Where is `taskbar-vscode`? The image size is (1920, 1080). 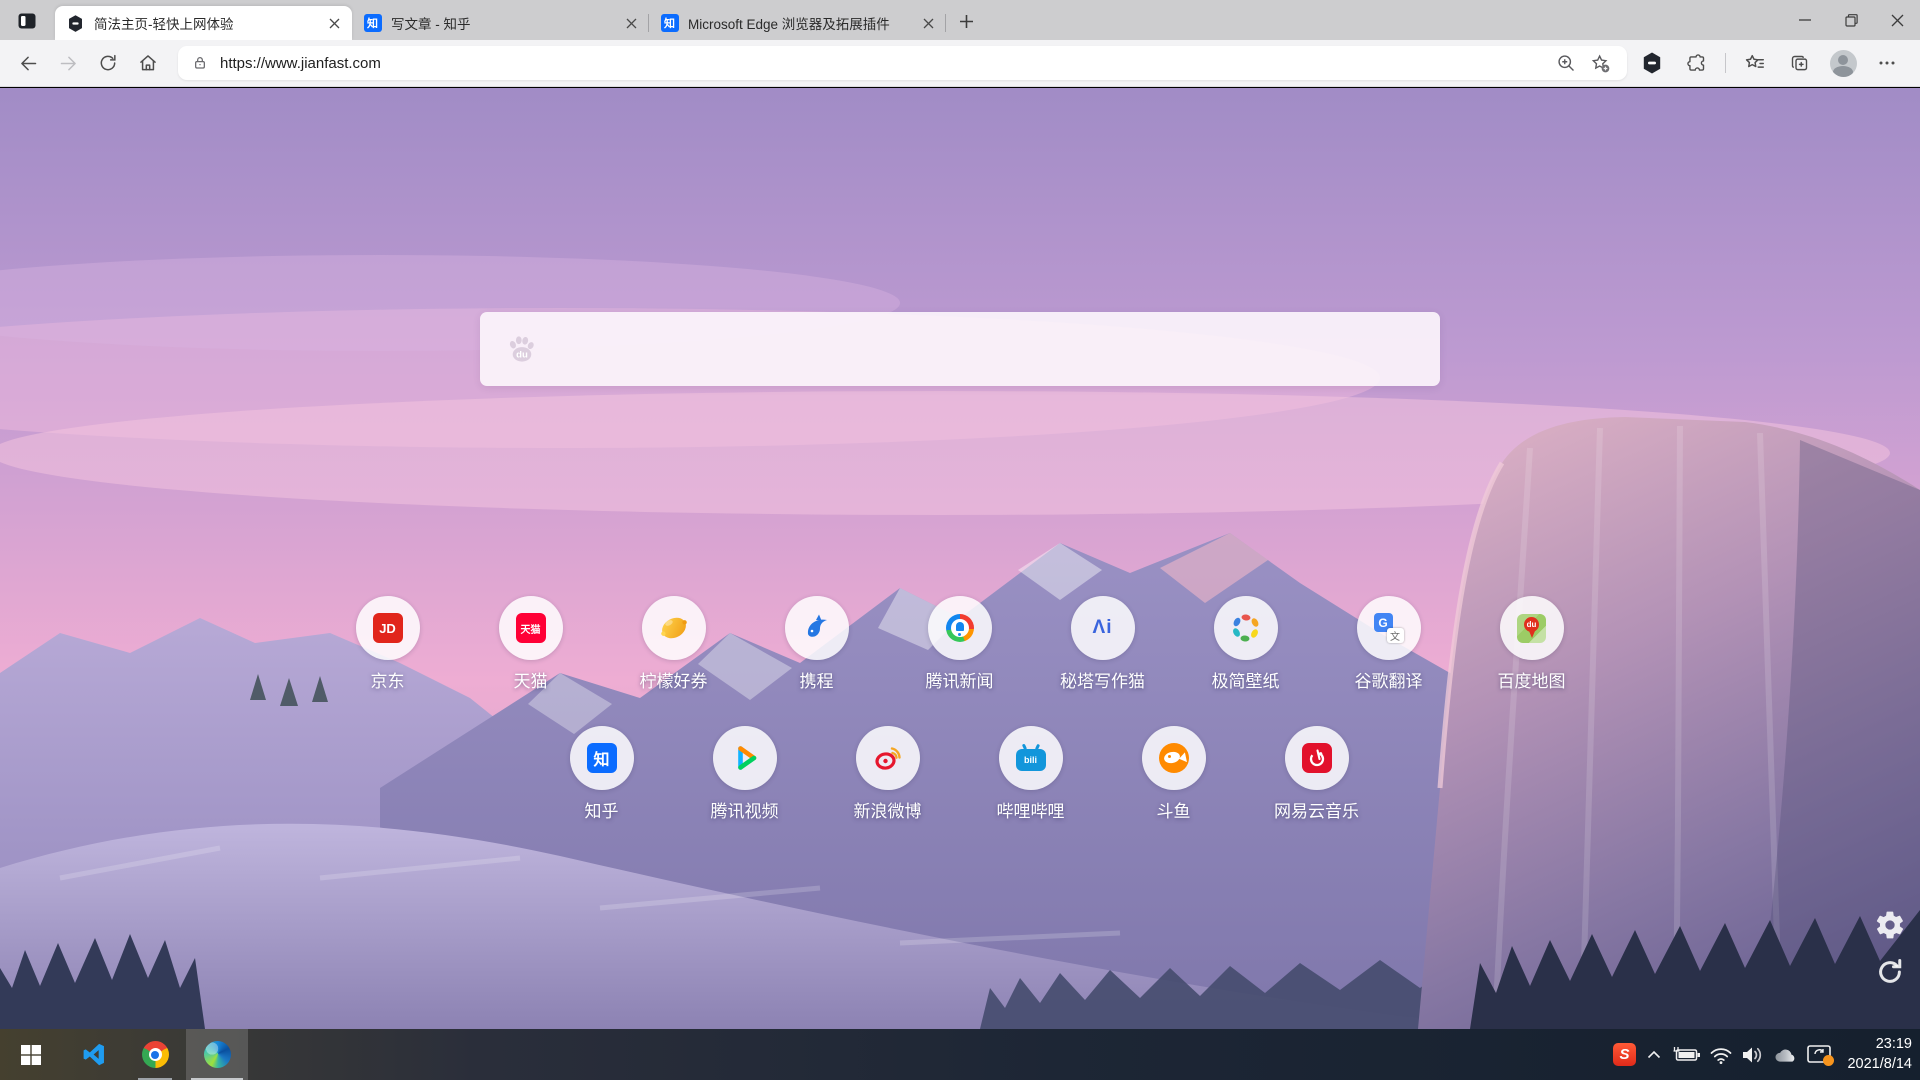 taskbar-vscode is located at coordinates (93, 1054).